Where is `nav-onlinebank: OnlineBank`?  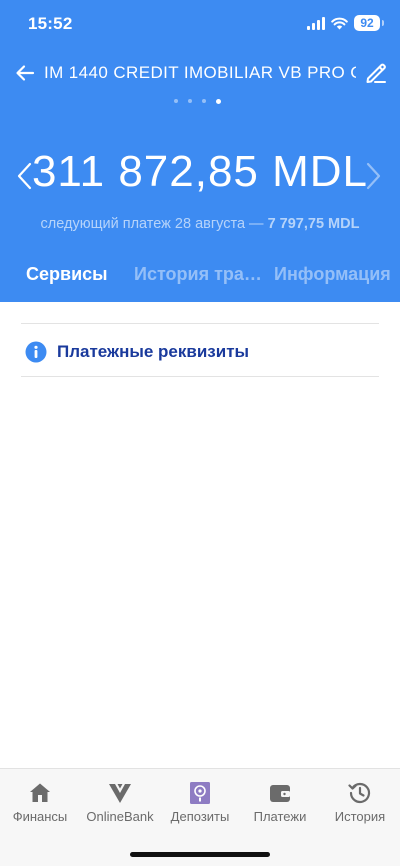
nav-onlinebank: OnlineBank is located at coordinates (120, 801).